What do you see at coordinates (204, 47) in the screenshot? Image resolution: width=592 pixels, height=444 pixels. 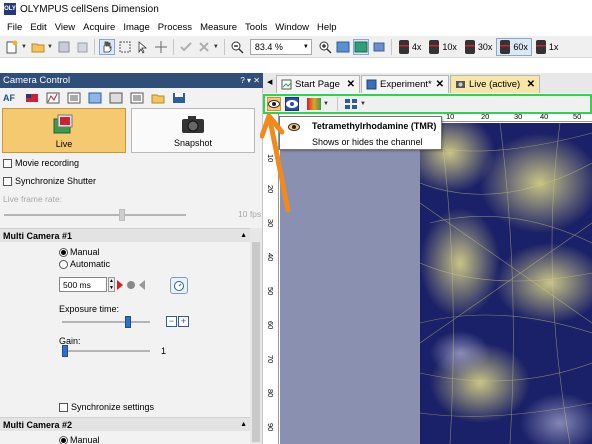 I see `cancel-icon` at bounding box center [204, 47].